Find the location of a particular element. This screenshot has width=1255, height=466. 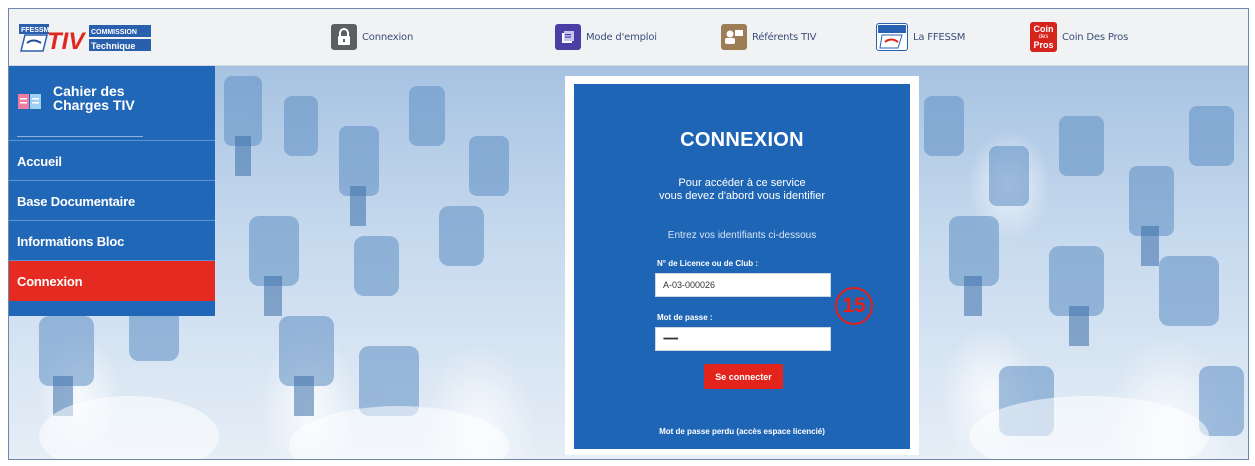

sidebar-title: Cahier des Charges TIV is located at coordinates (128, 98).